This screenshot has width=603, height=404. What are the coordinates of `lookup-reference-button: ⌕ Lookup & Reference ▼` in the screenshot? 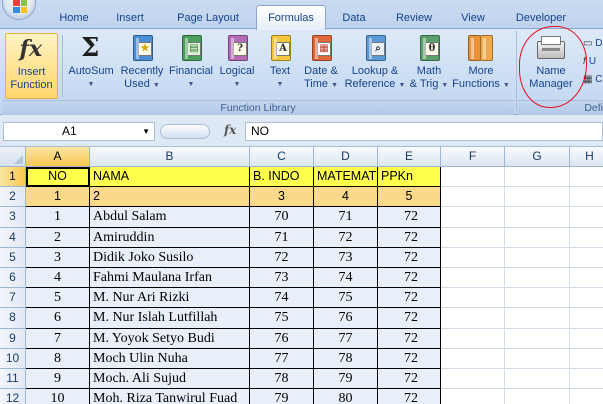 It's located at (375, 66).